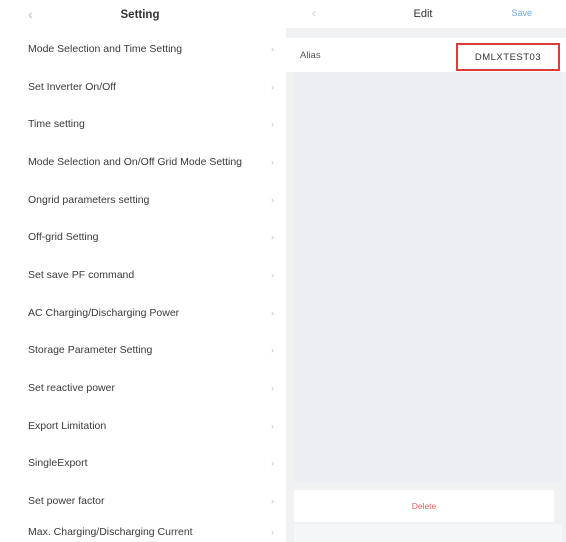 The width and height of the screenshot is (566, 542). I want to click on alias-value: DMLXTEST03, so click(508, 57).